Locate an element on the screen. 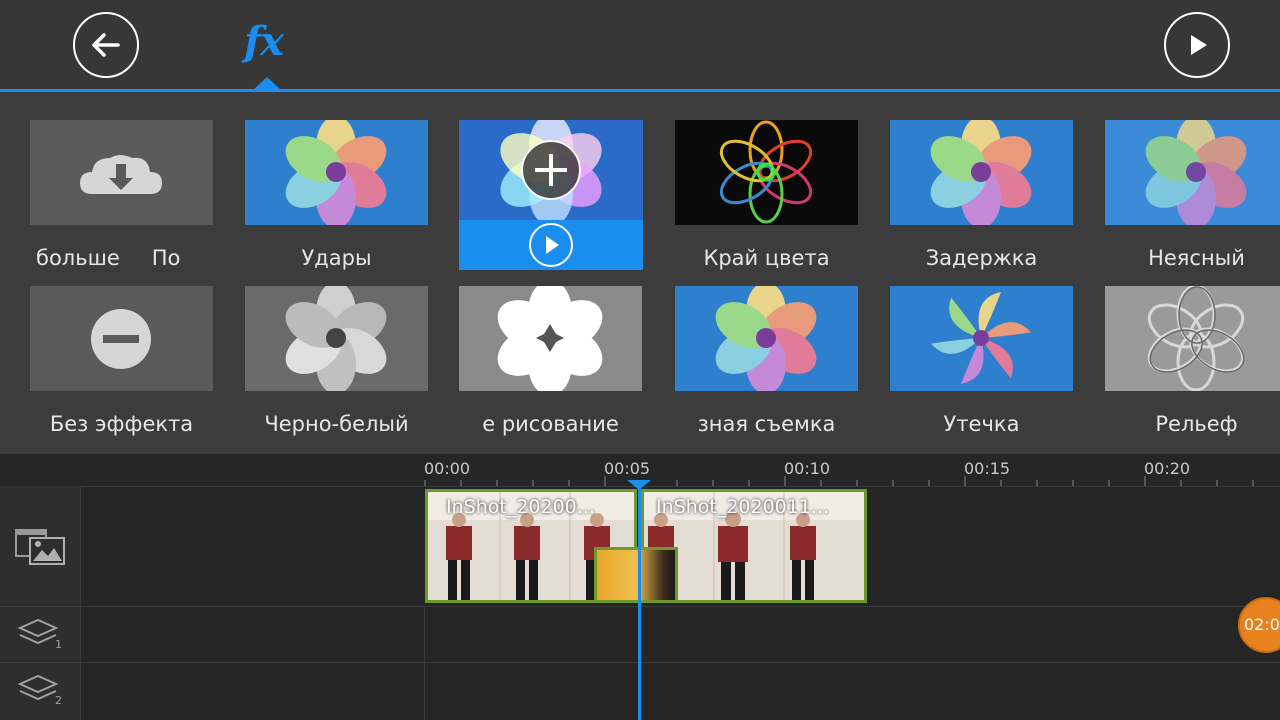  effect-slow-shooting: зная съемка is located at coordinates (766, 361).